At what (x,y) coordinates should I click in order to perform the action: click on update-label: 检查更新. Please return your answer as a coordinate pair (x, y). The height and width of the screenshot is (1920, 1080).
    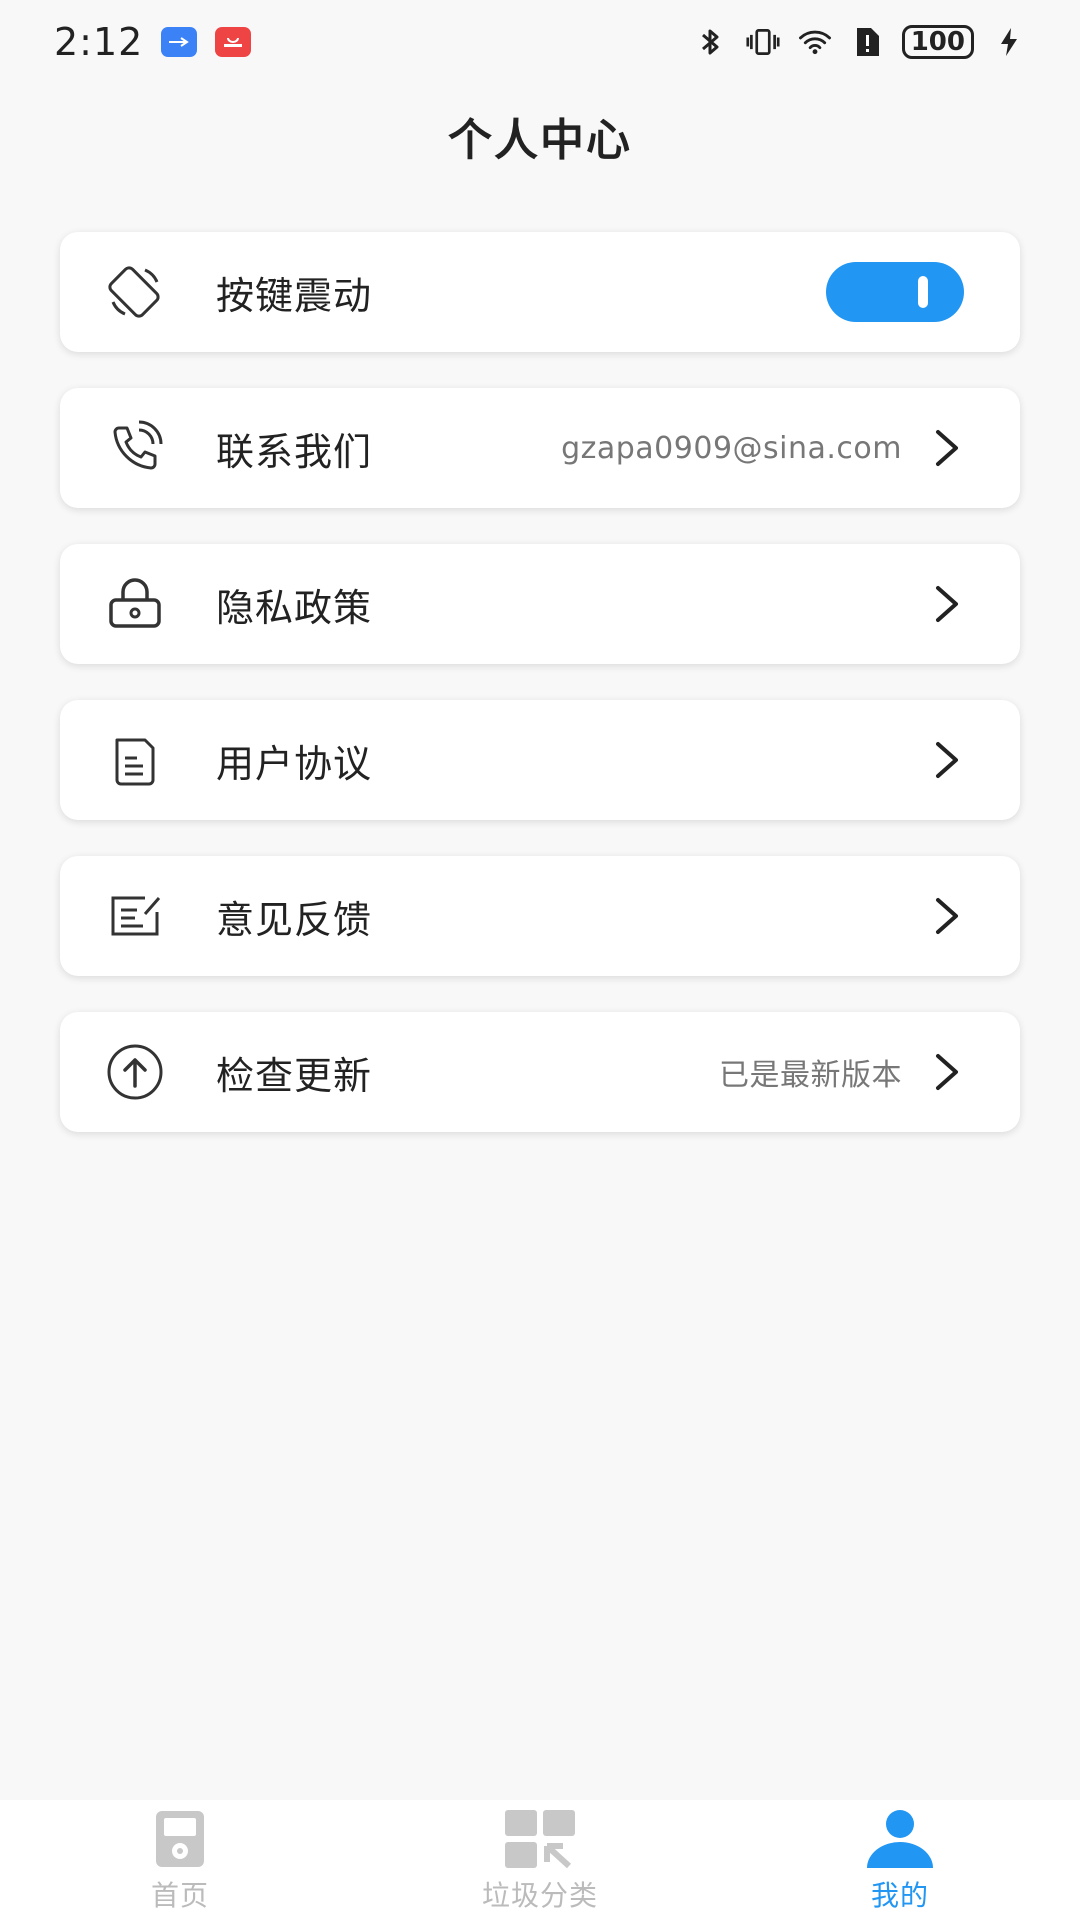
    Looking at the image, I should click on (294, 1075).